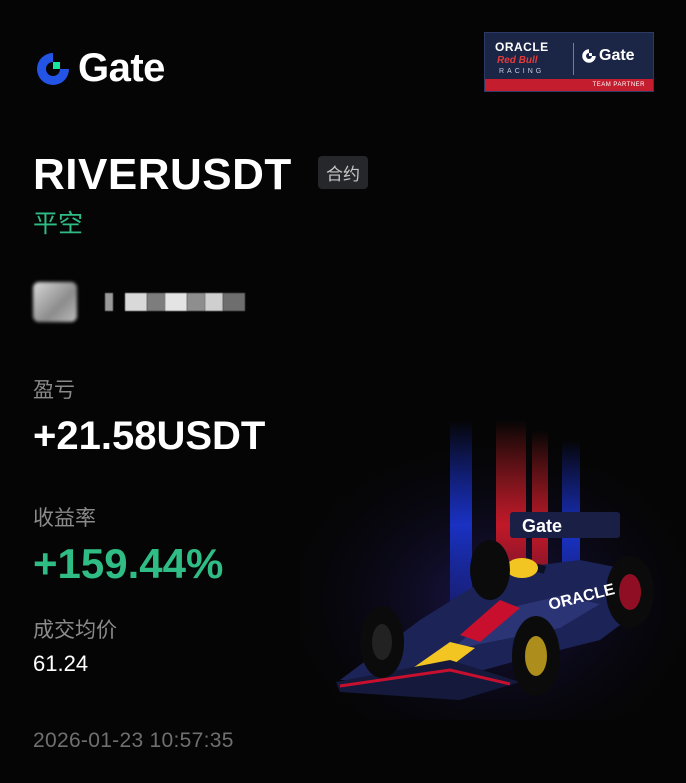 Image resolution: width=686 pixels, height=783 pixels. Describe the element at coordinates (149, 436) in the screenshot. I see `pnl-value: +21.58USDT` at that location.